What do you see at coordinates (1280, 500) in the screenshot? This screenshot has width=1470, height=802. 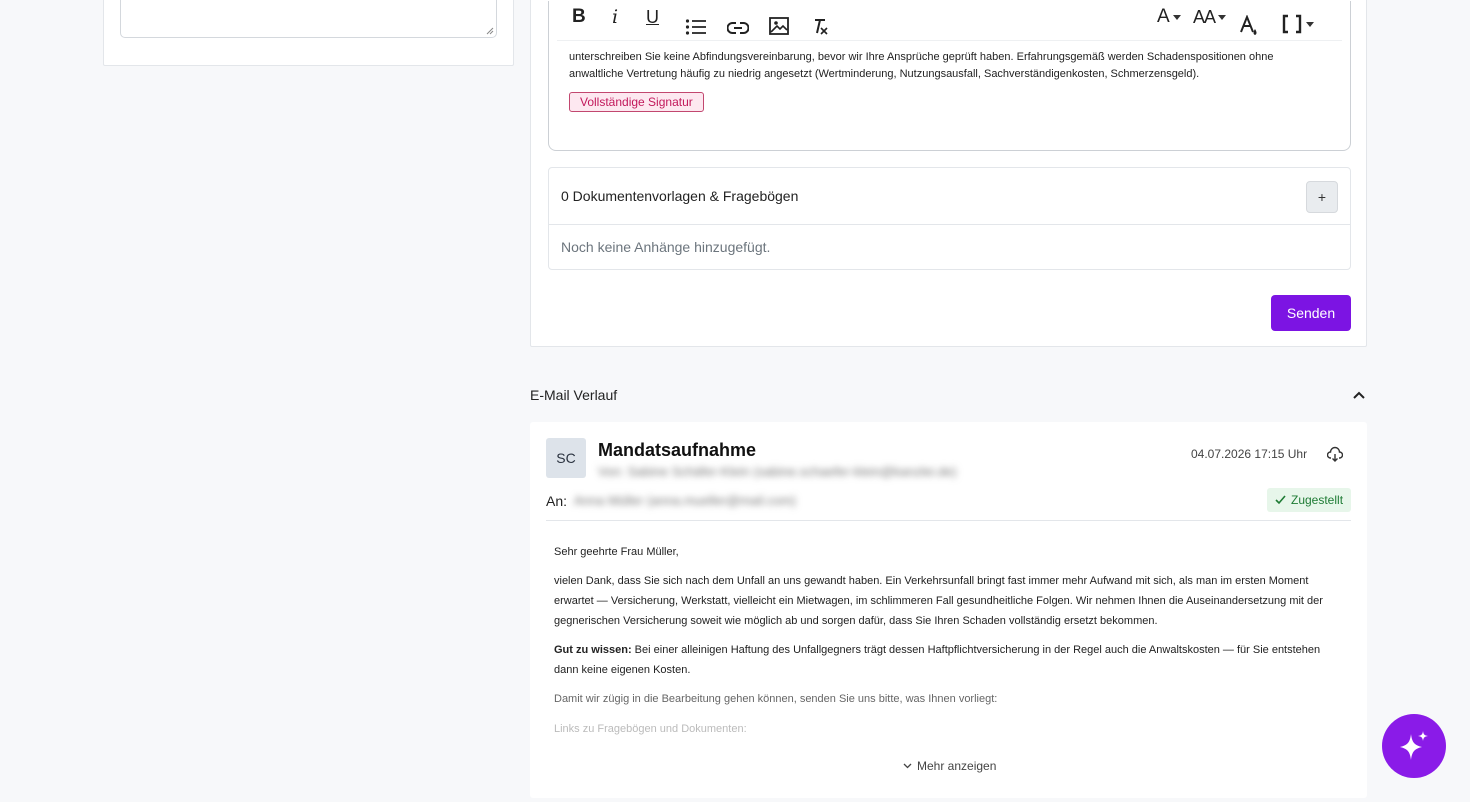 I see `check-icon` at bounding box center [1280, 500].